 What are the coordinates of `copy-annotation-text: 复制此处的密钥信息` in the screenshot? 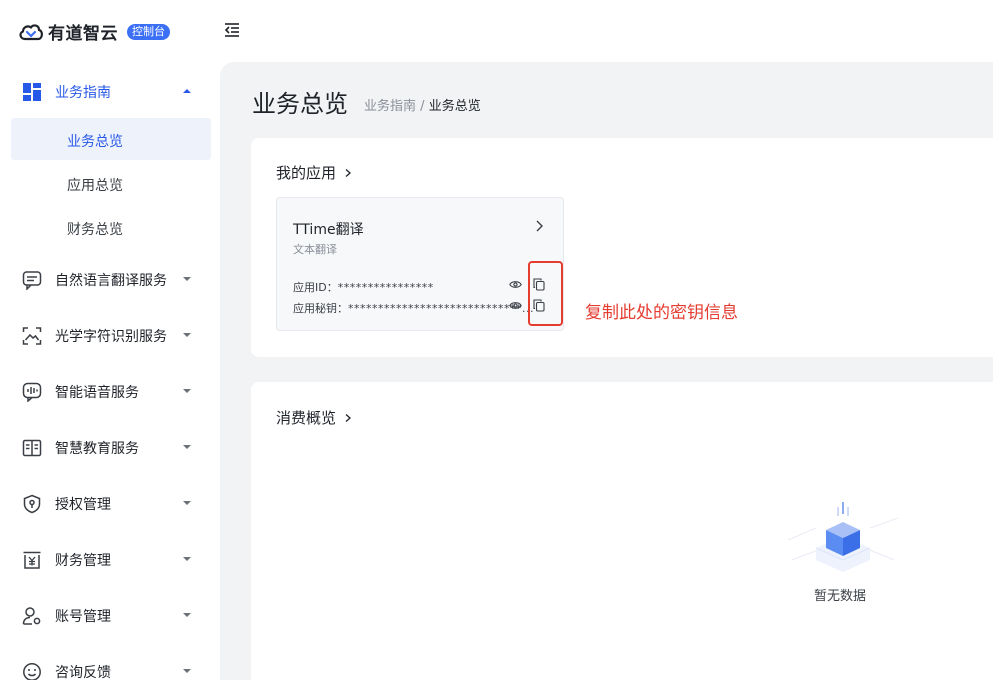 It's located at (661, 313).